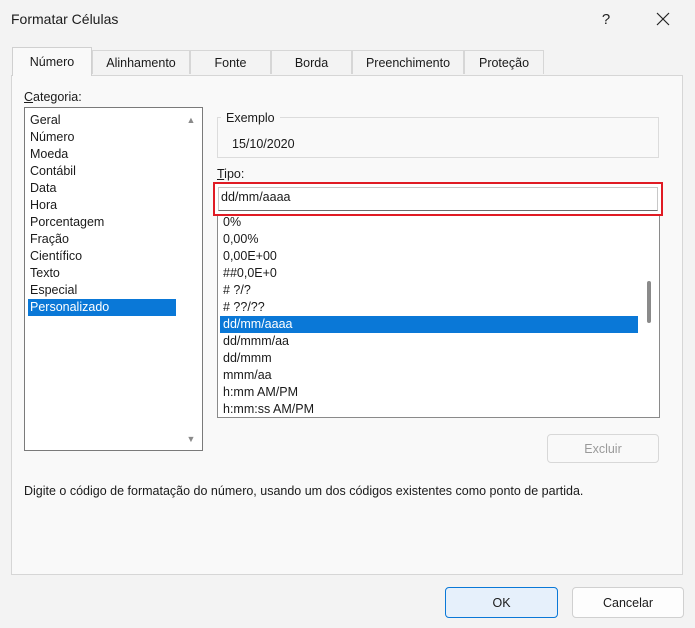 The image size is (695, 628). I want to click on list-item-selected: Personalizado, so click(102, 307).